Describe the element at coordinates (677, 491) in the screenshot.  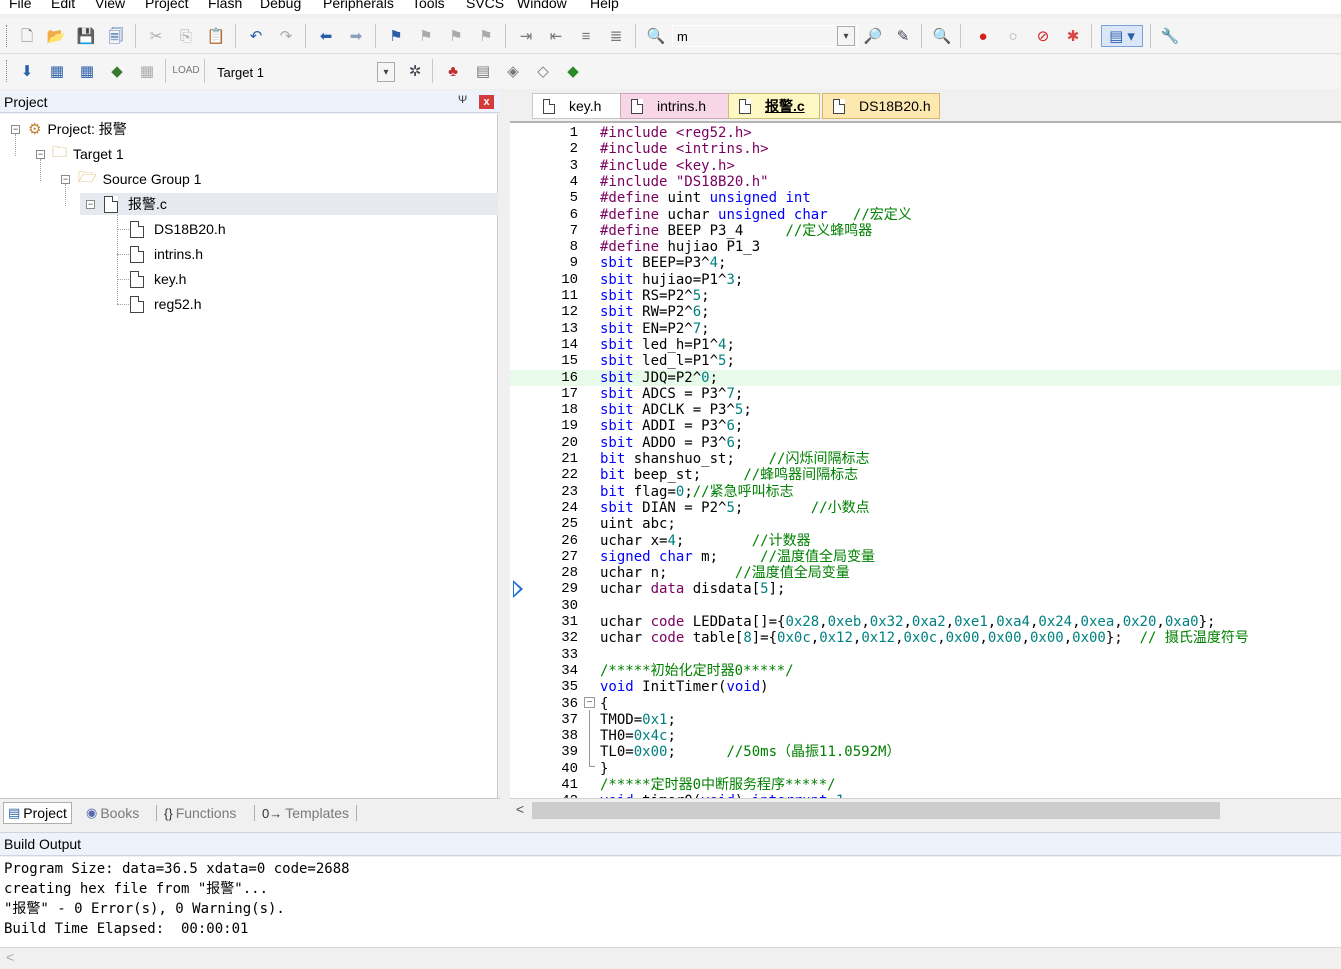
I see `code-line: 23 bit flag=0;//紧急呼叫标志` at that location.